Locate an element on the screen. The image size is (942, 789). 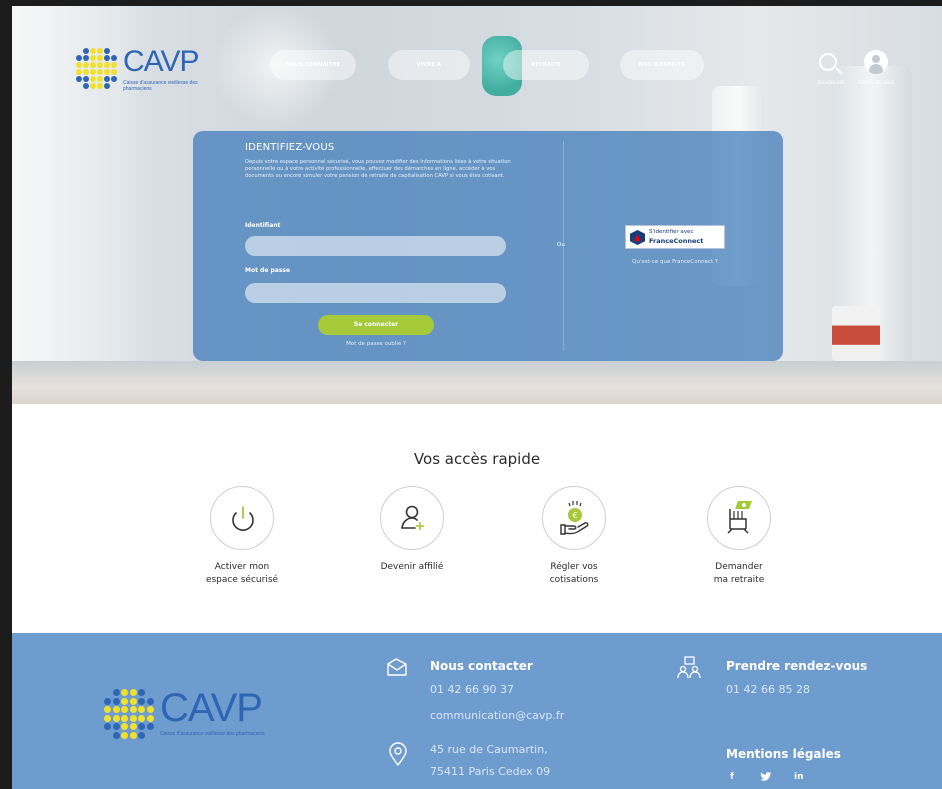
power-icon is located at coordinates (243, 518).